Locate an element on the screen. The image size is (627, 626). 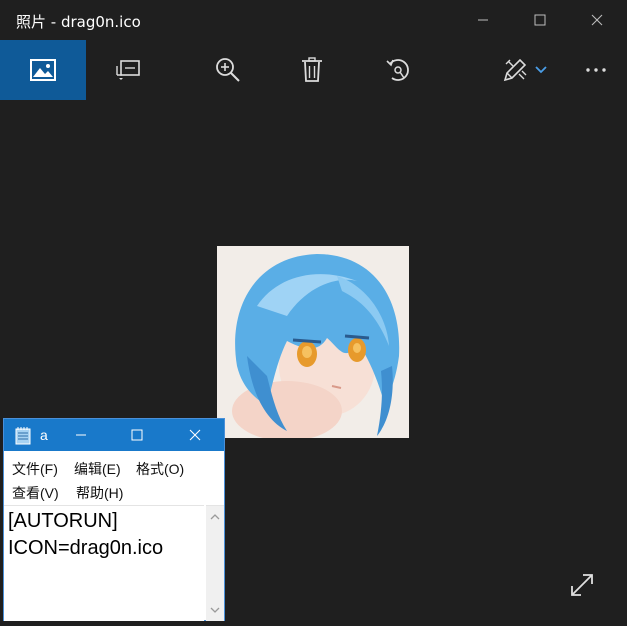
view-image-button is located at coordinates (43, 70).